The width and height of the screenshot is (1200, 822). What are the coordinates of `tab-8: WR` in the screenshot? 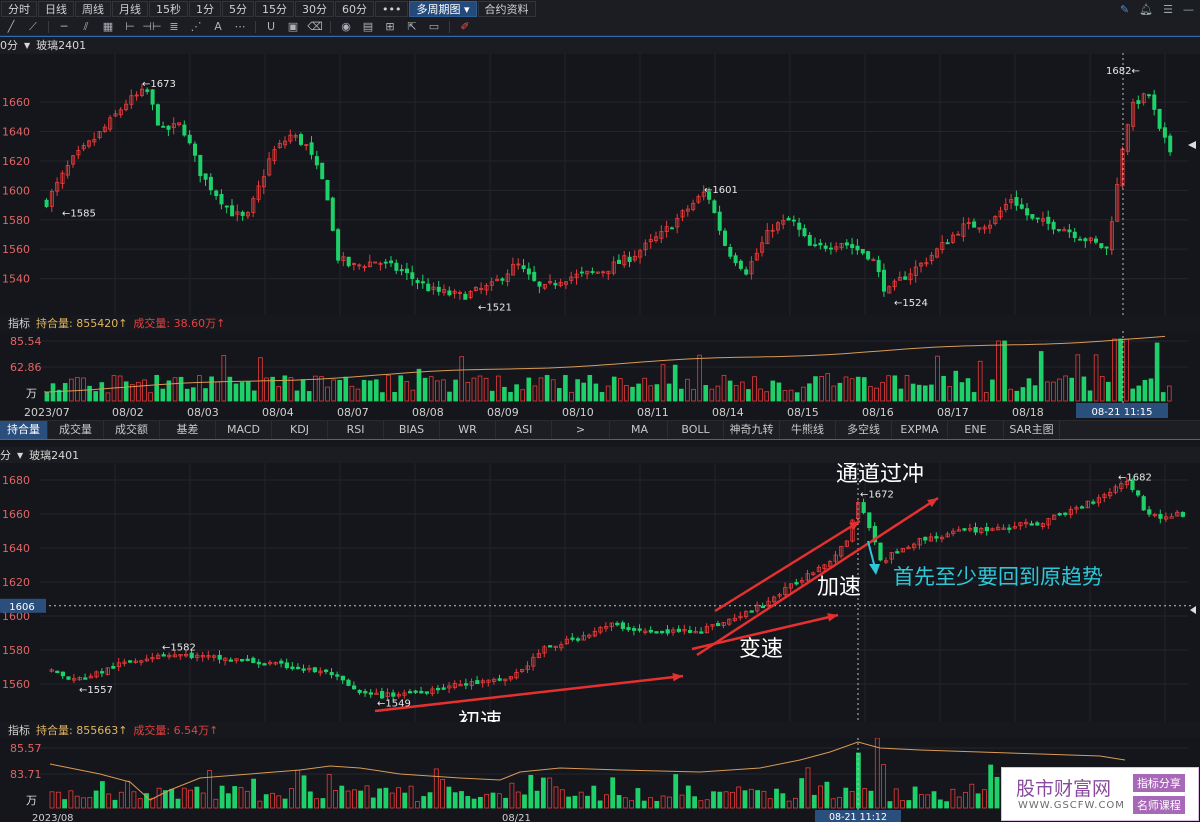 It's located at (468, 430).